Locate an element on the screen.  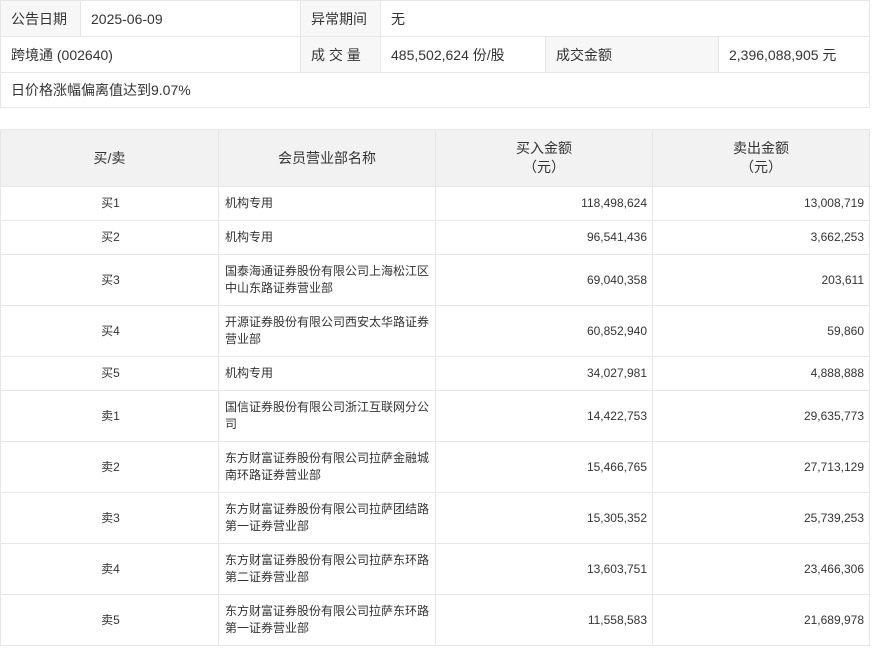
branch-name-cell: 开源证券股份有限公司西安太华路证券营业部 is located at coordinates (327, 331).